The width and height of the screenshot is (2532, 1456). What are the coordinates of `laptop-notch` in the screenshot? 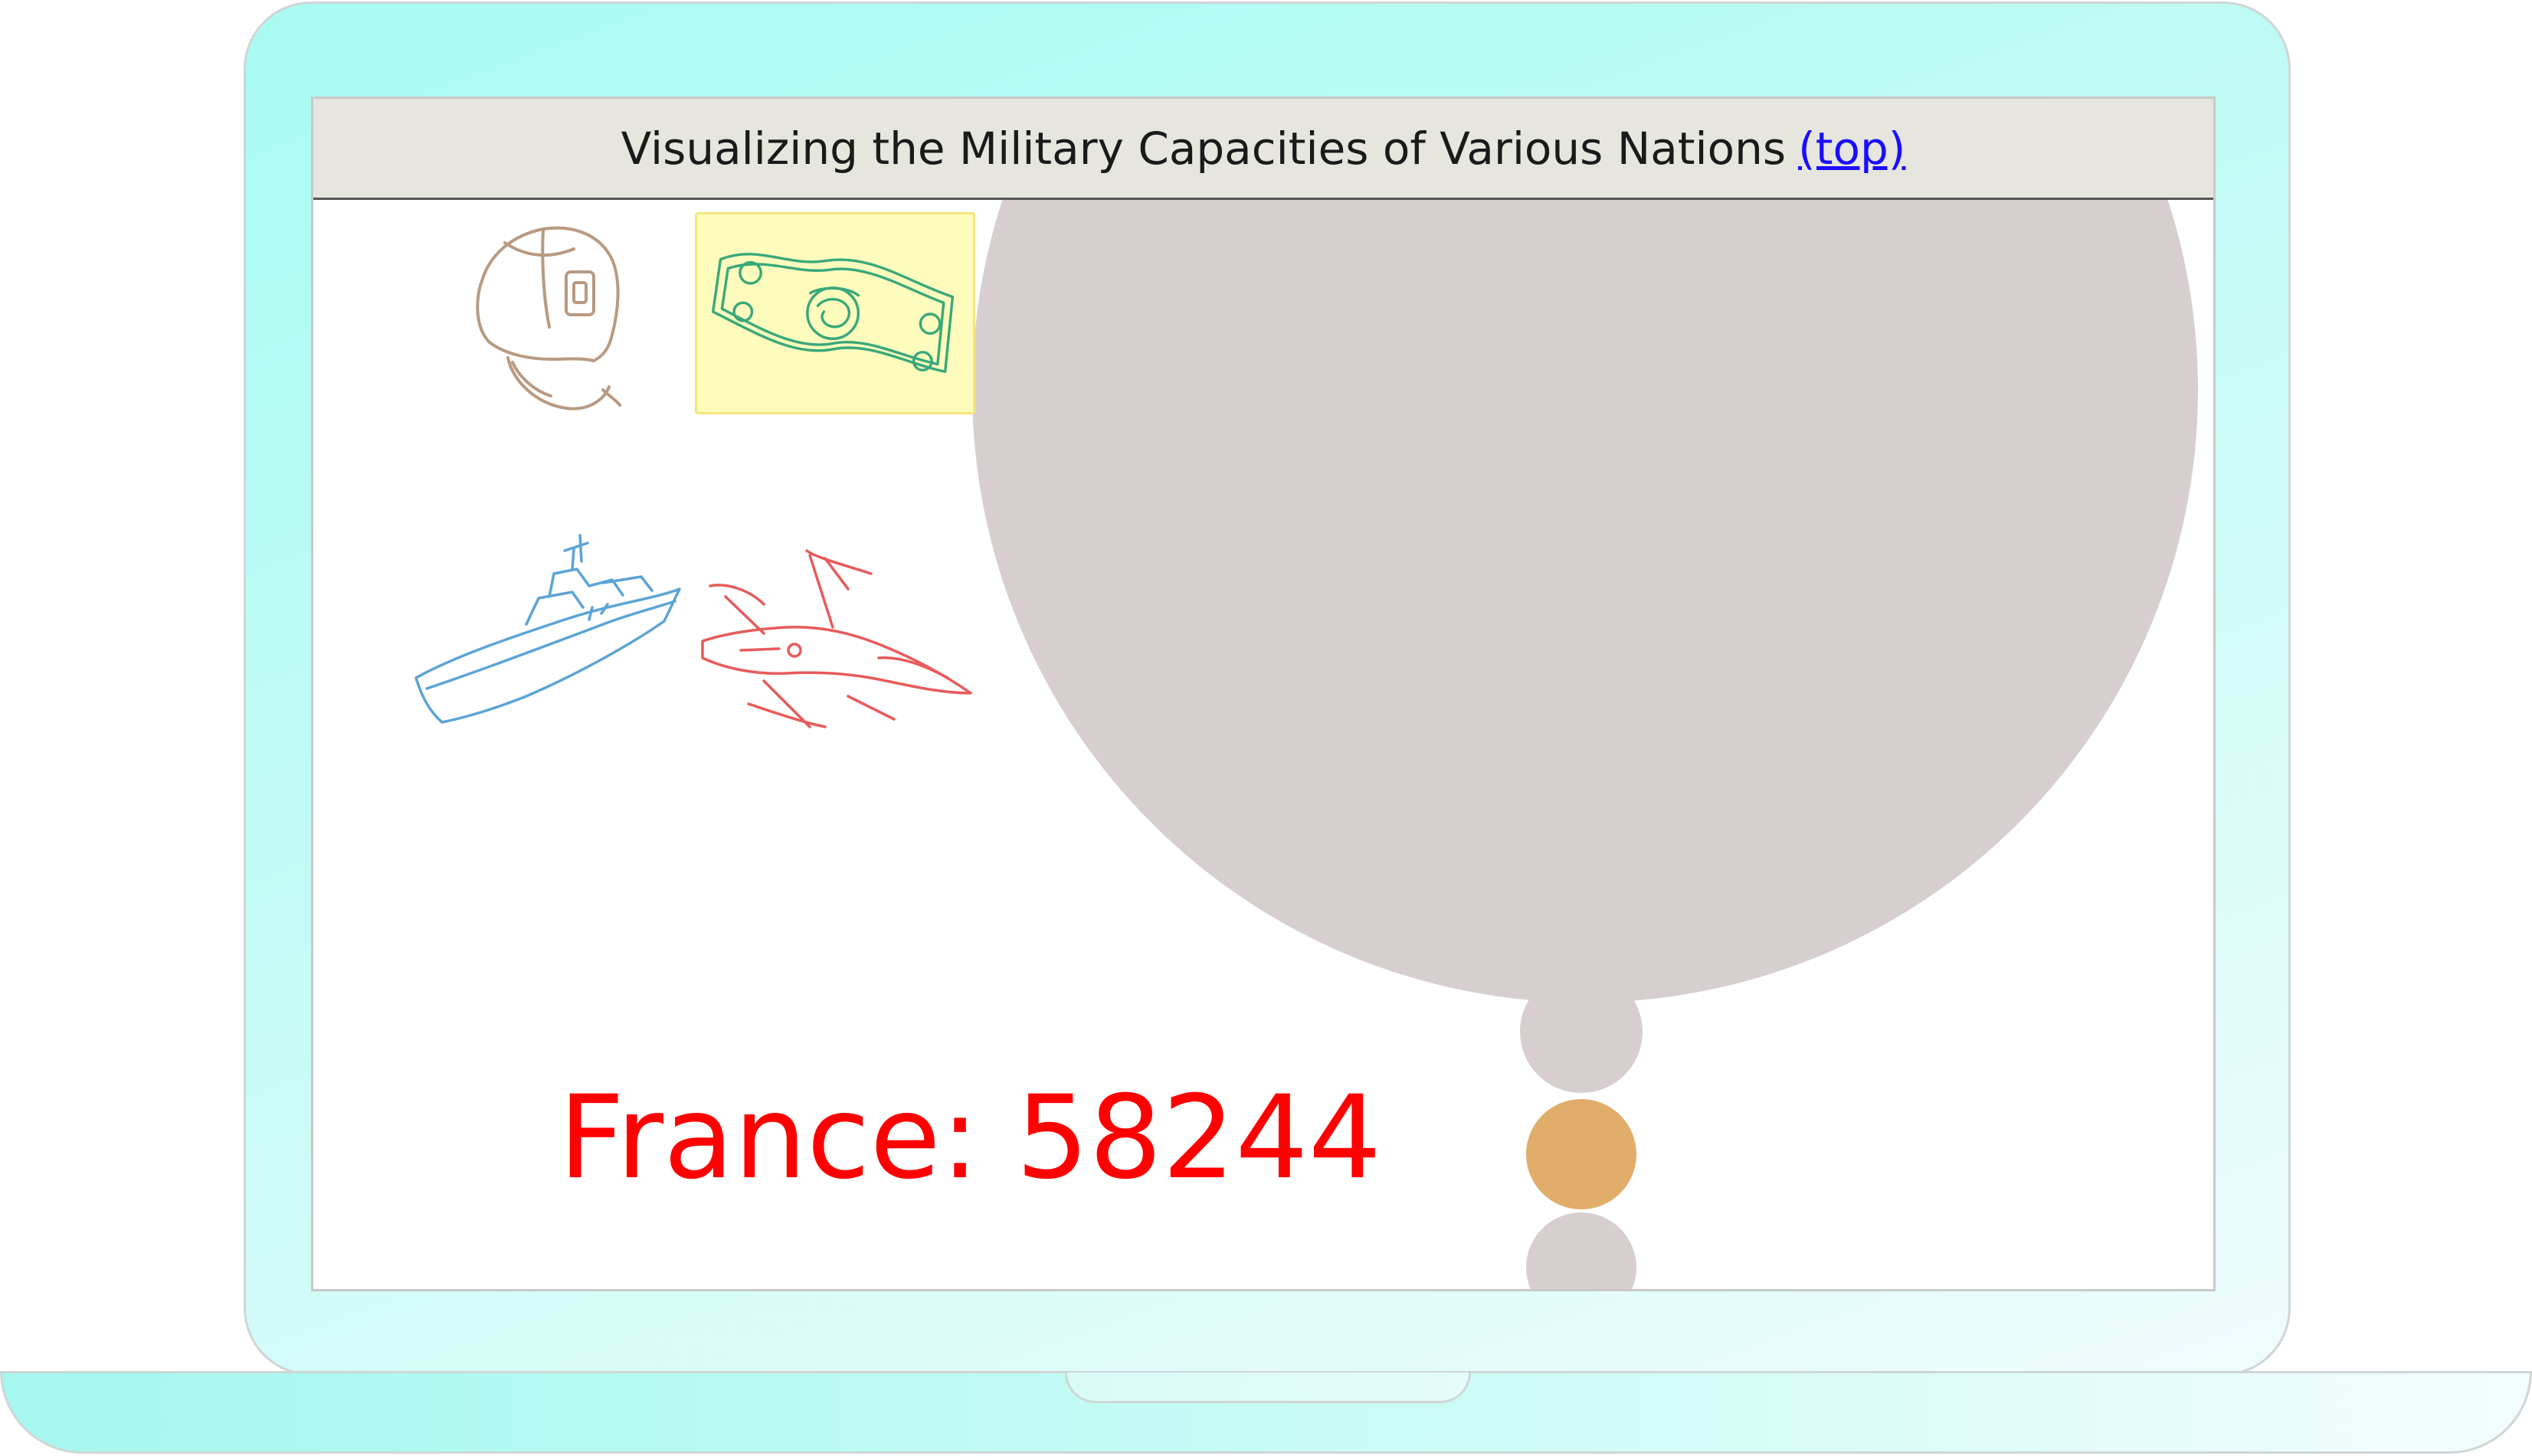 It's located at (1268, 1388).